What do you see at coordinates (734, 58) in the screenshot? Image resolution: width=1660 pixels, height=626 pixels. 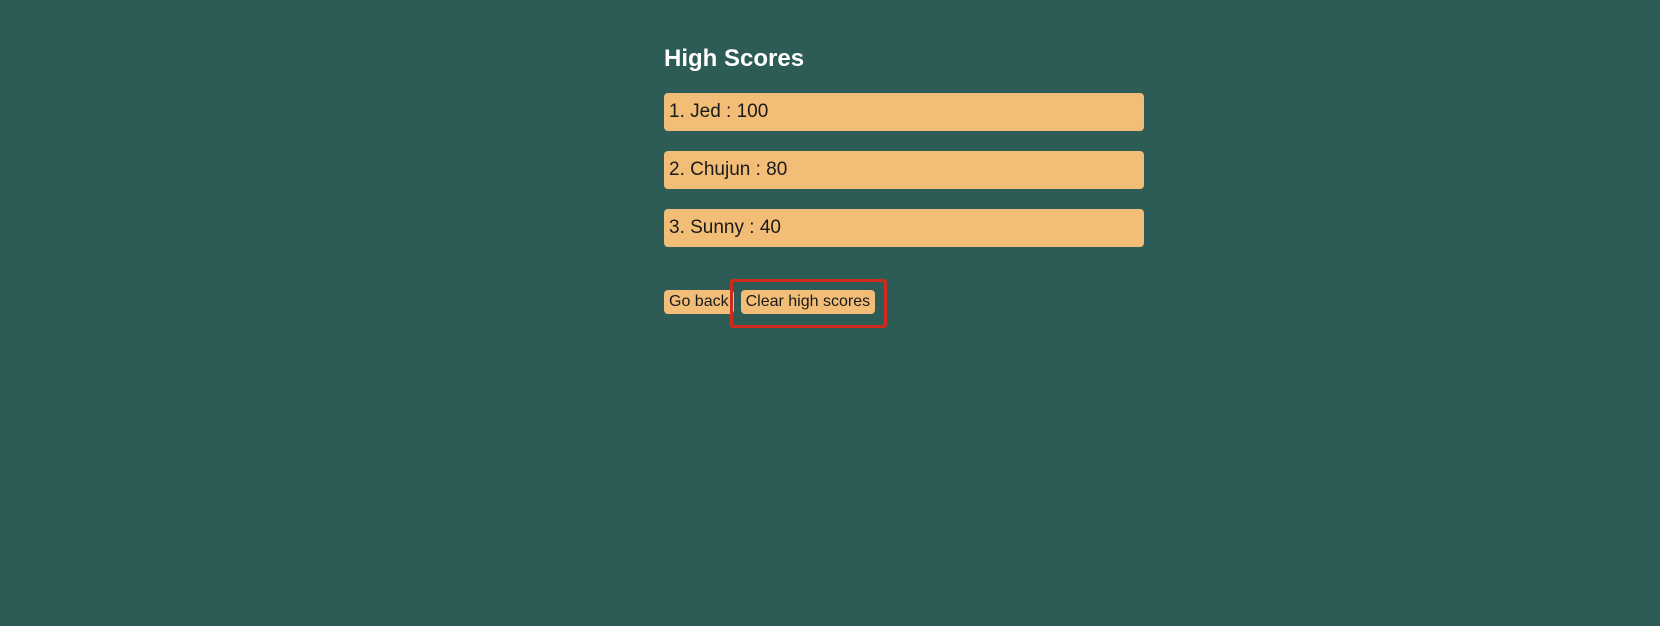 I see `page-title: High Scores` at bounding box center [734, 58].